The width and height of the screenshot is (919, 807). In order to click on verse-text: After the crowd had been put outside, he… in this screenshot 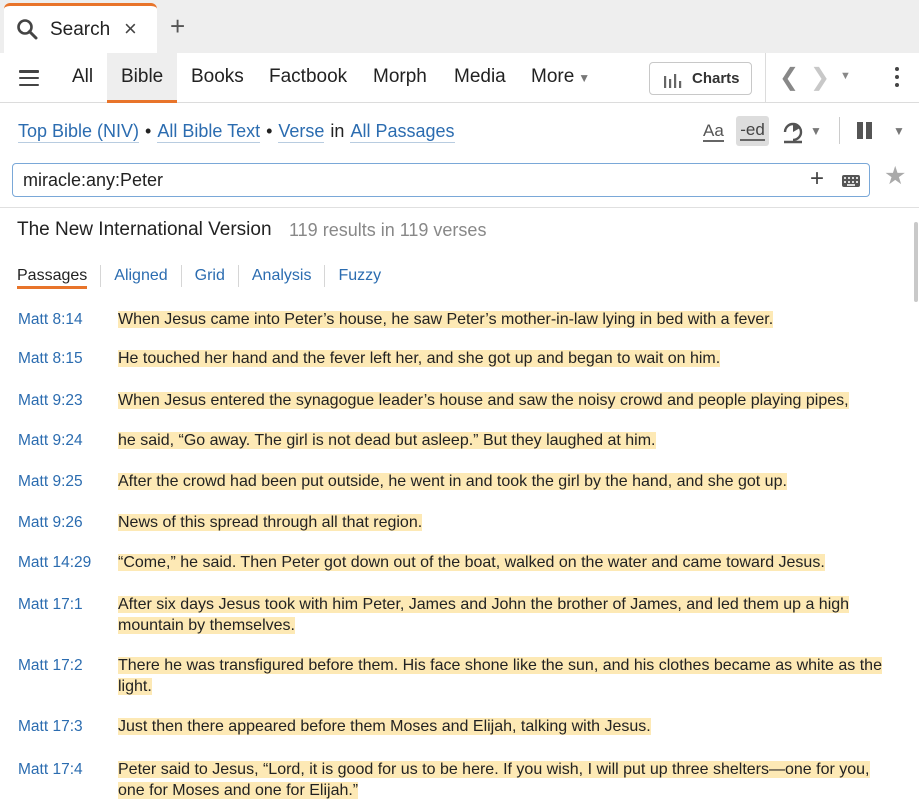, I will do `click(452, 481)`.